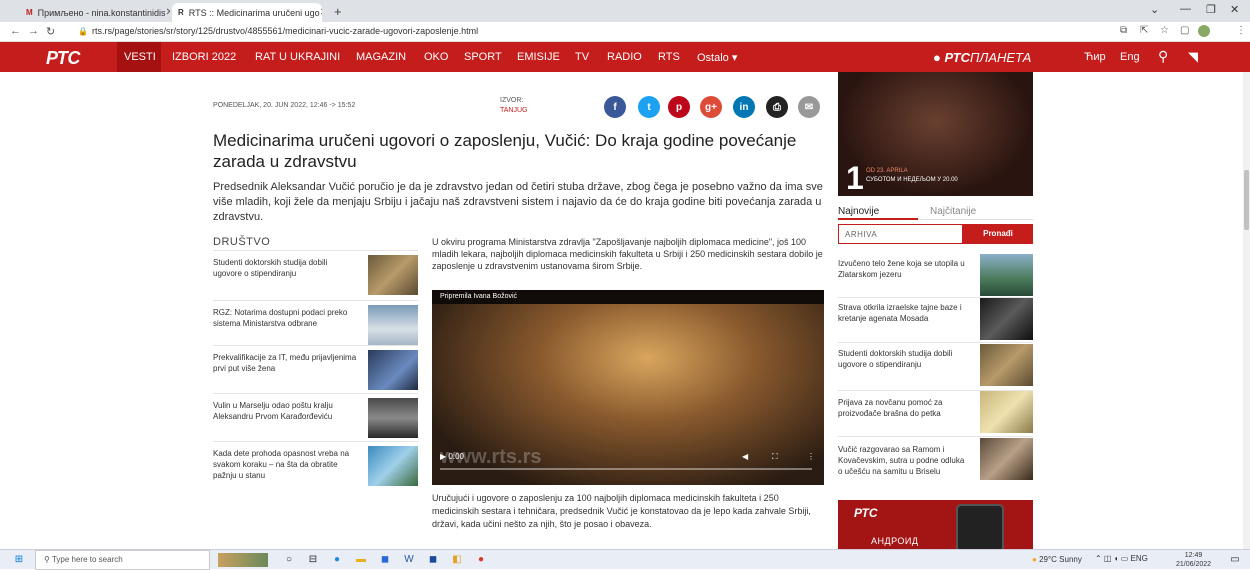  What do you see at coordinates (457, 560) in the screenshot?
I see `paint-icon: ◧` at bounding box center [457, 560].